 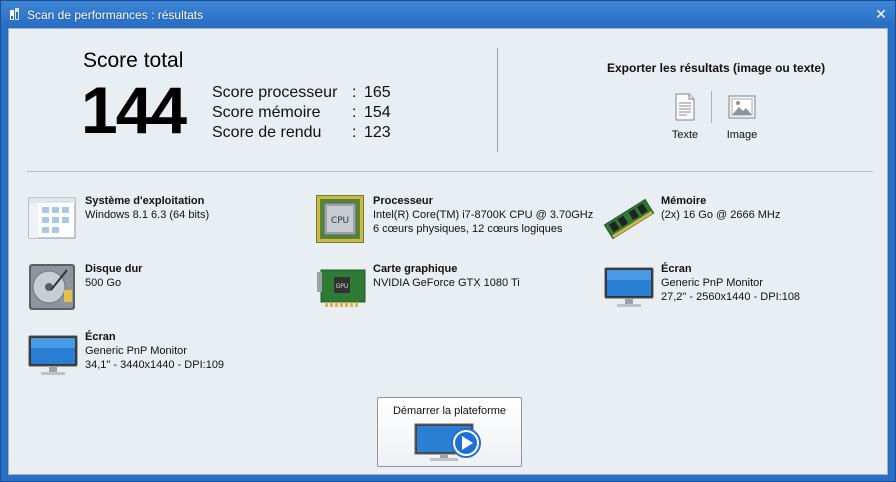 I want to click on score-label: Score processeur, so click(x=275, y=92).